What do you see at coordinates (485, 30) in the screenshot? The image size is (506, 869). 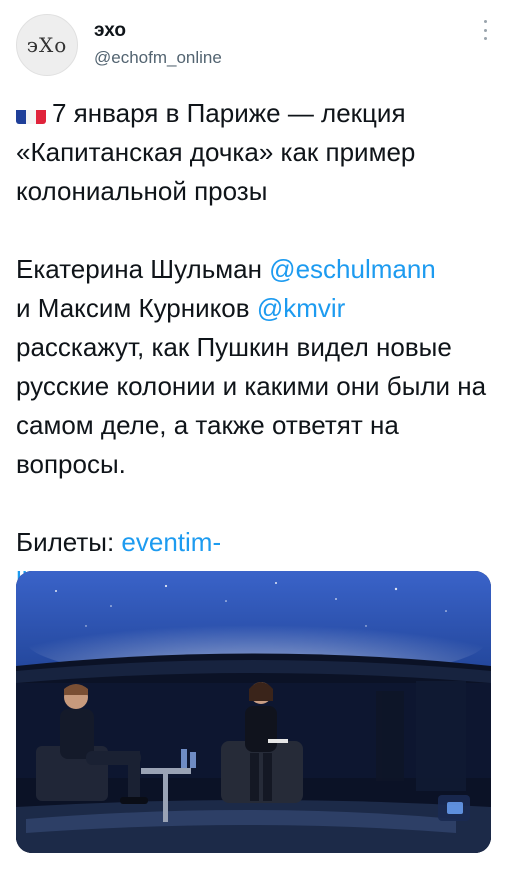 I see `more-vertical-icon` at bounding box center [485, 30].